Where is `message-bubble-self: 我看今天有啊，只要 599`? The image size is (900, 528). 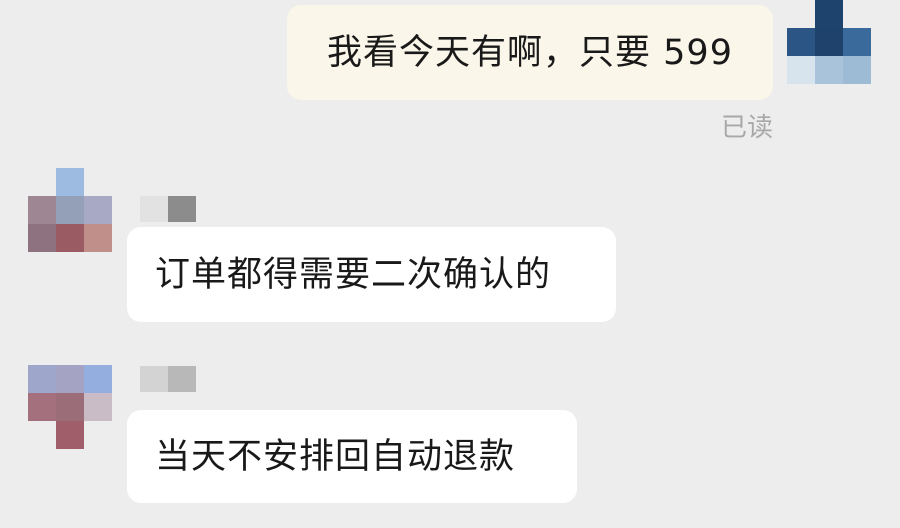 message-bubble-self: 我看今天有啊，只要 599 is located at coordinates (530, 52).